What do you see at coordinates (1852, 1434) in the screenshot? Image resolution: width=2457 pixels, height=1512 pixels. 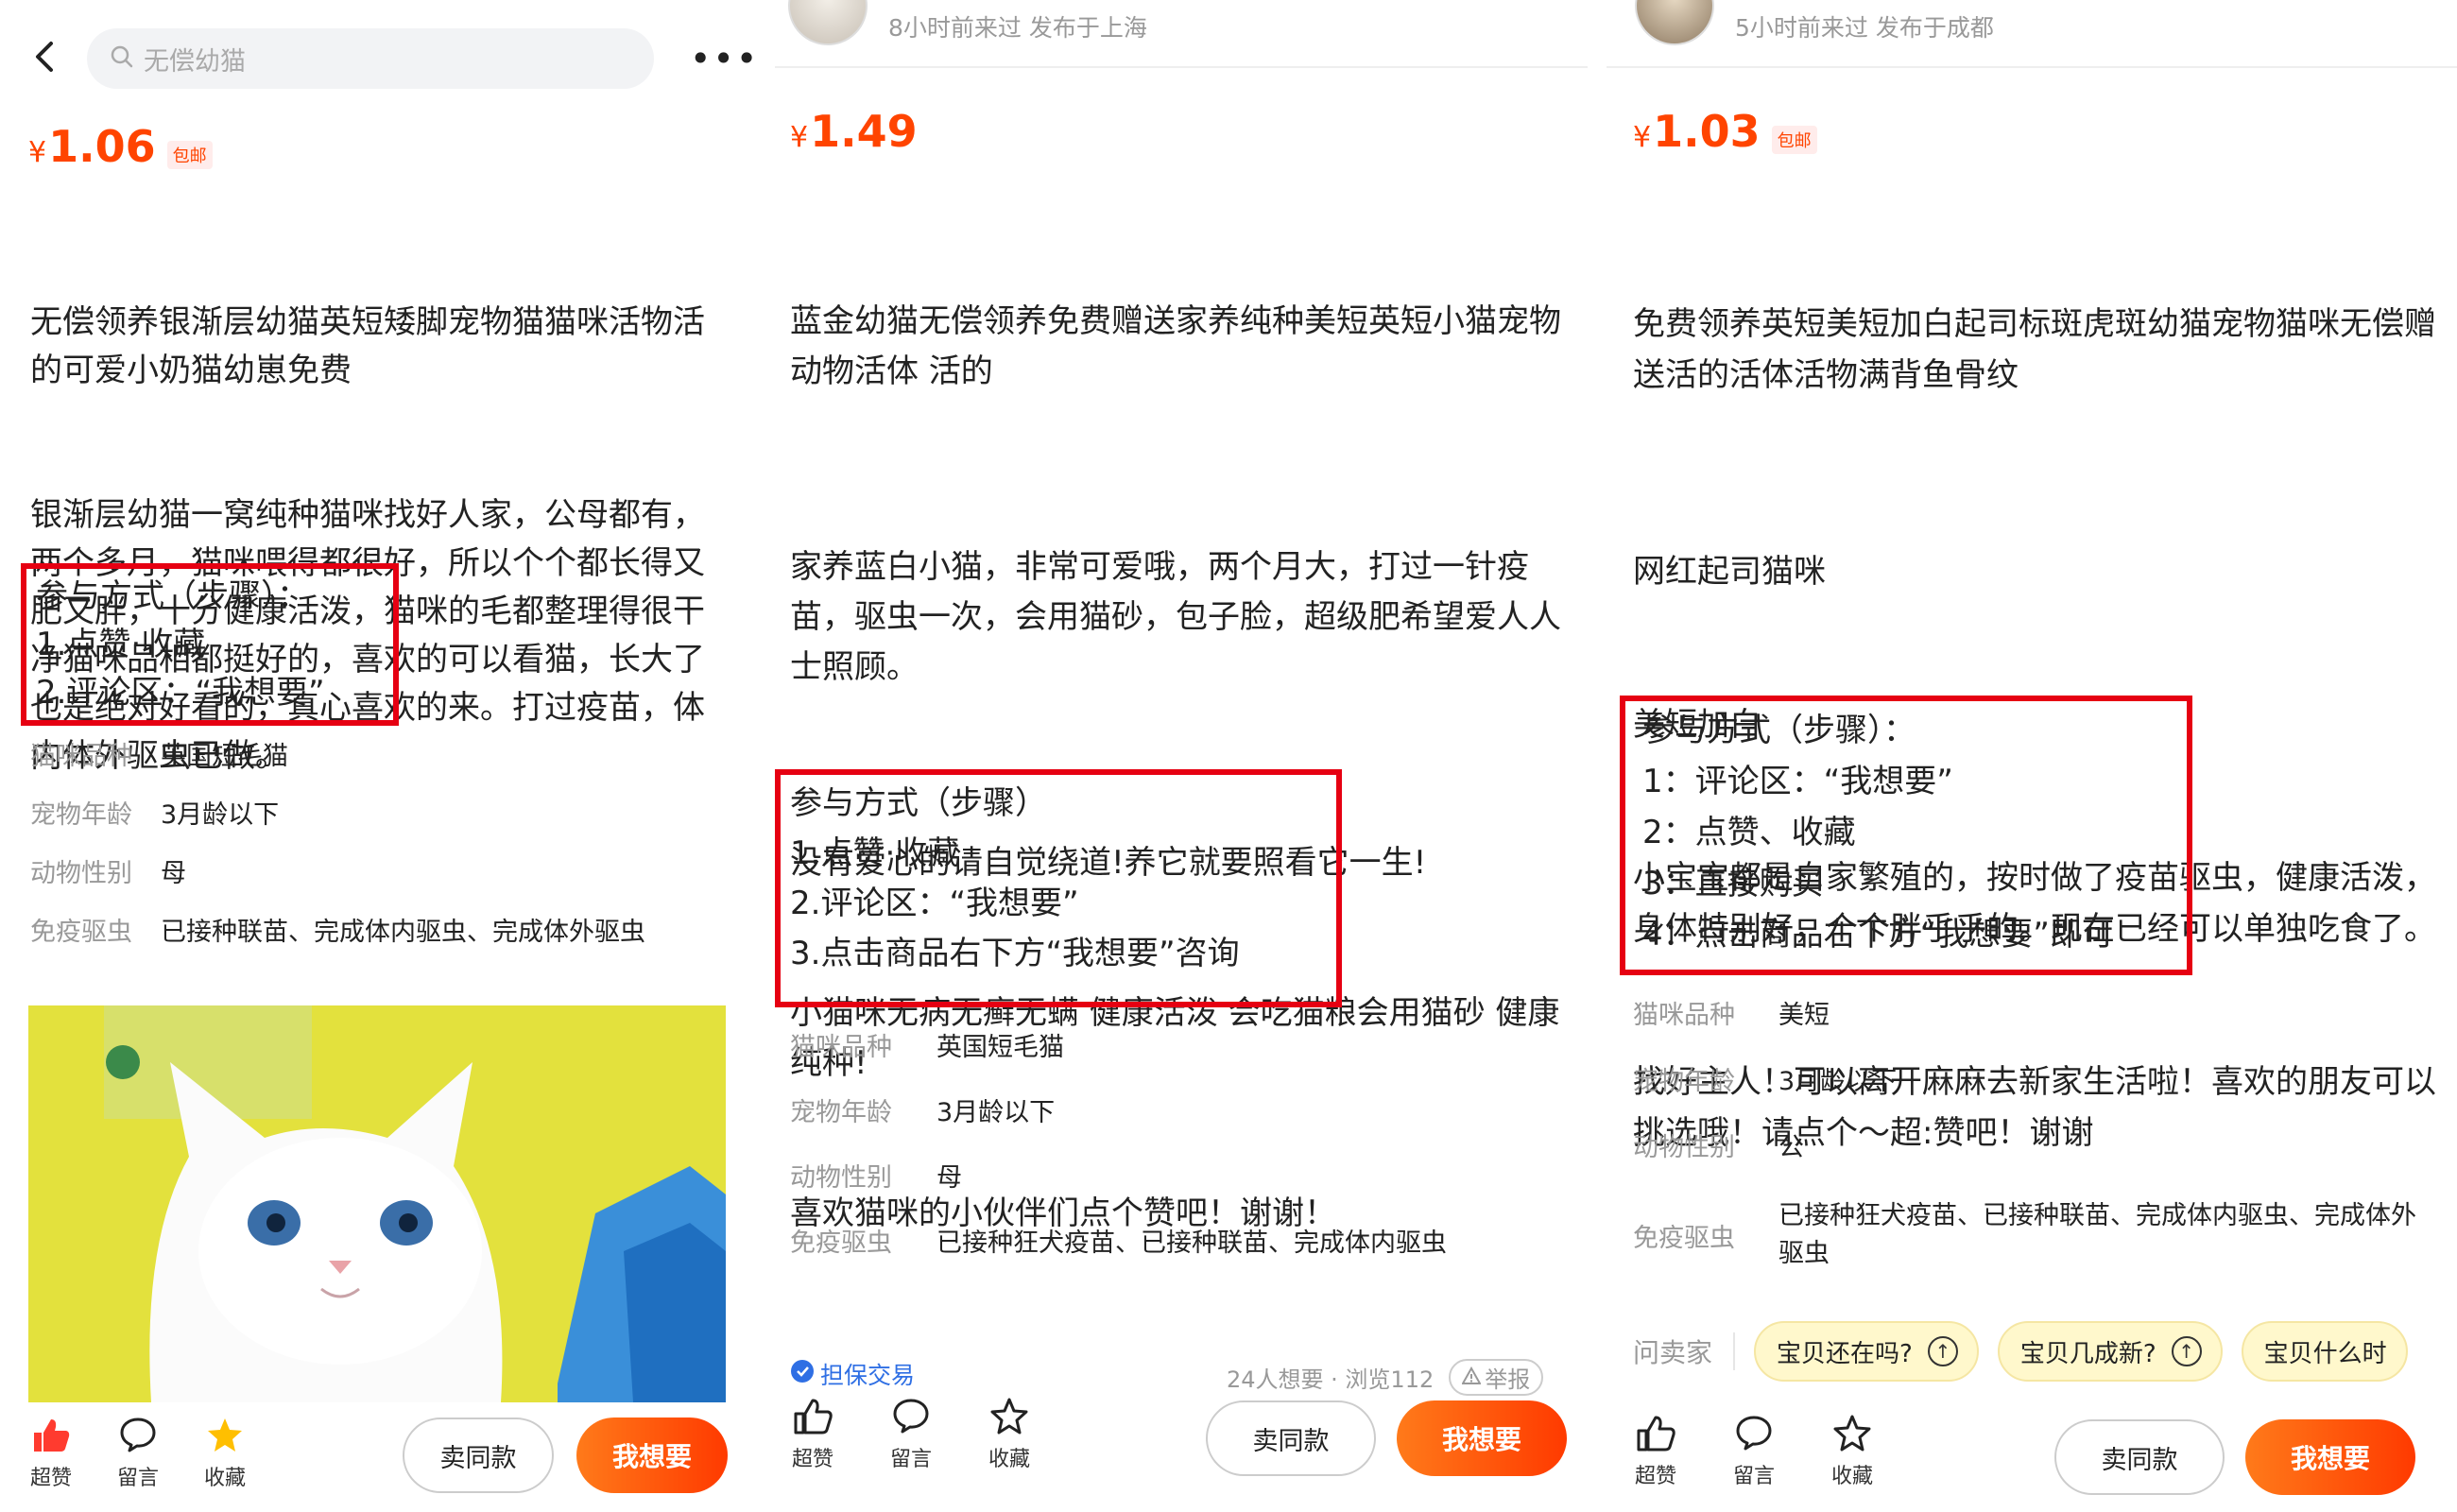 I see `star-icon` at bounding box center [1852, 1434].